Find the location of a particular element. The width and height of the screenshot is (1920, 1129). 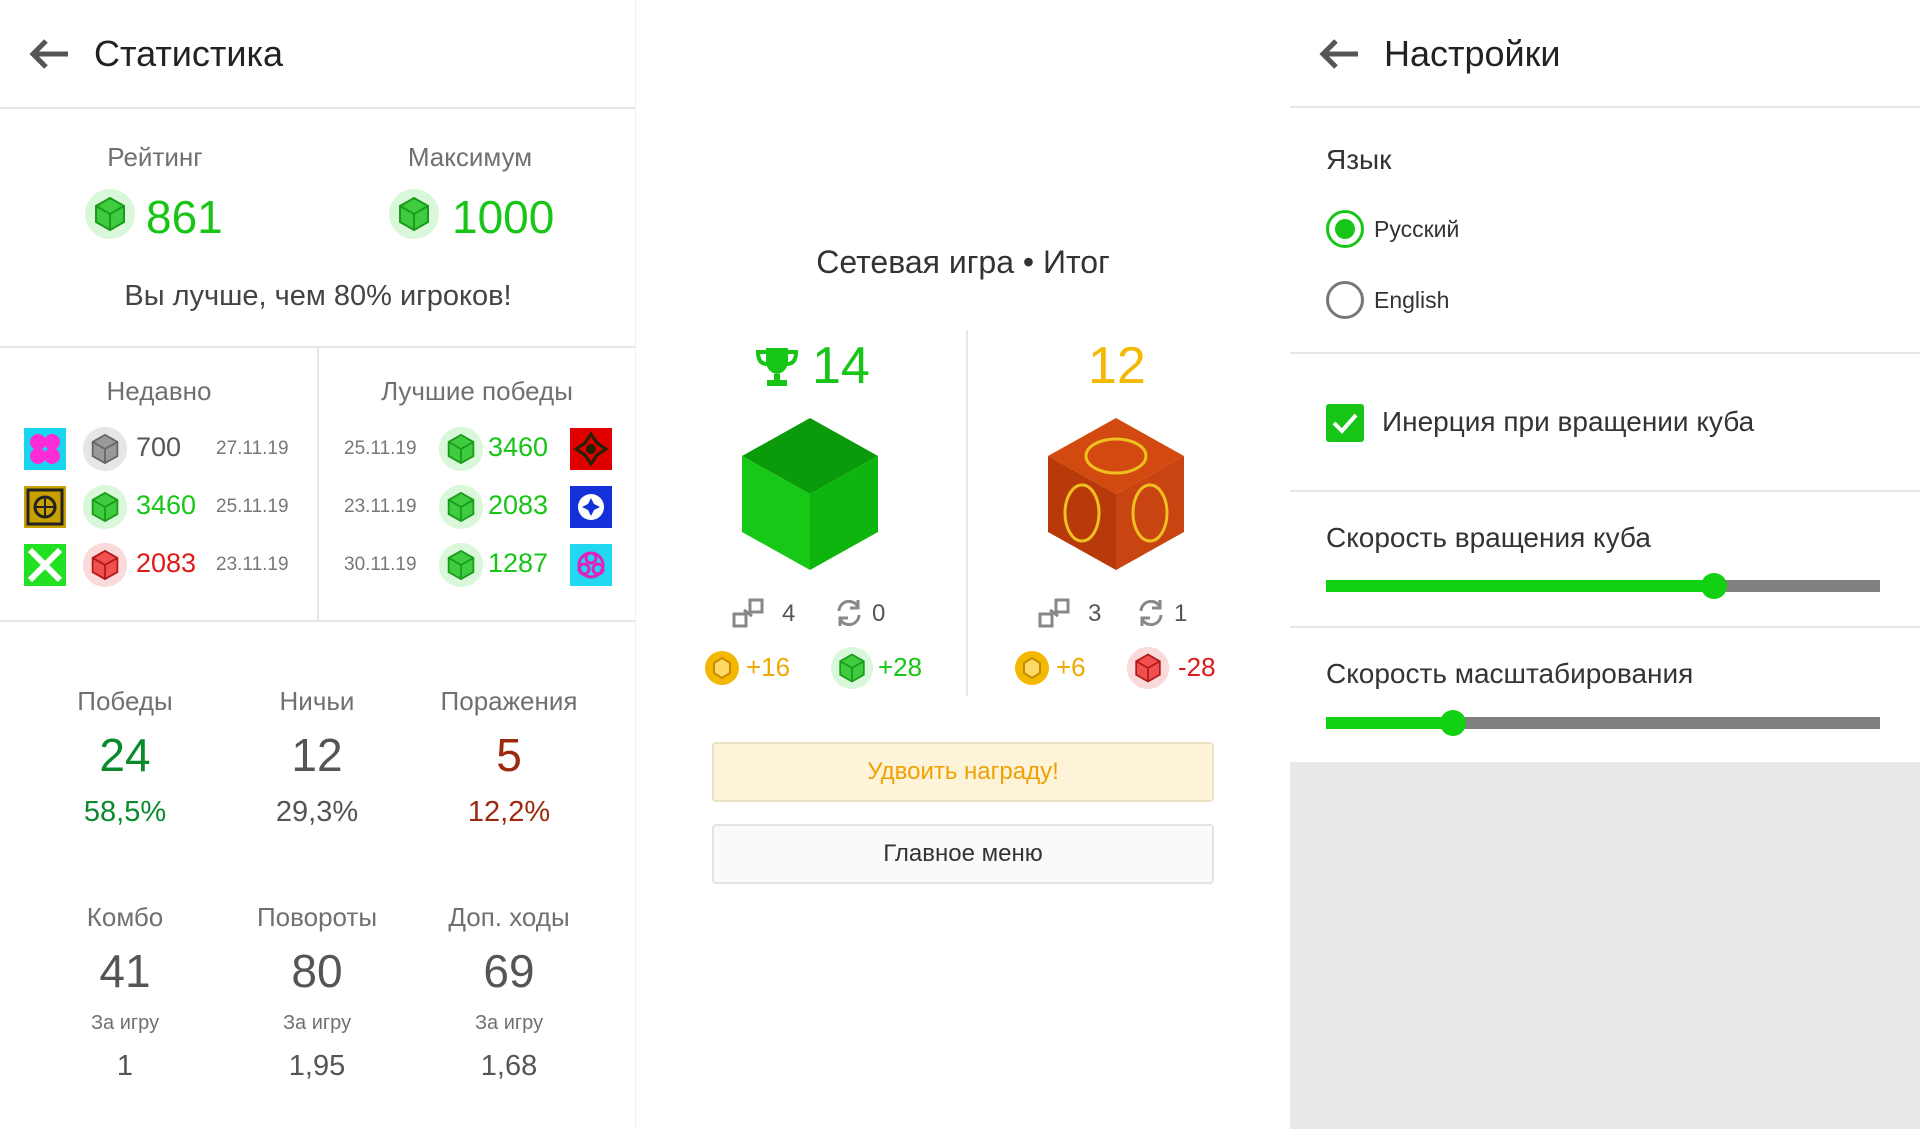

combo-label: Комбо is located at coordinates (125, 917).